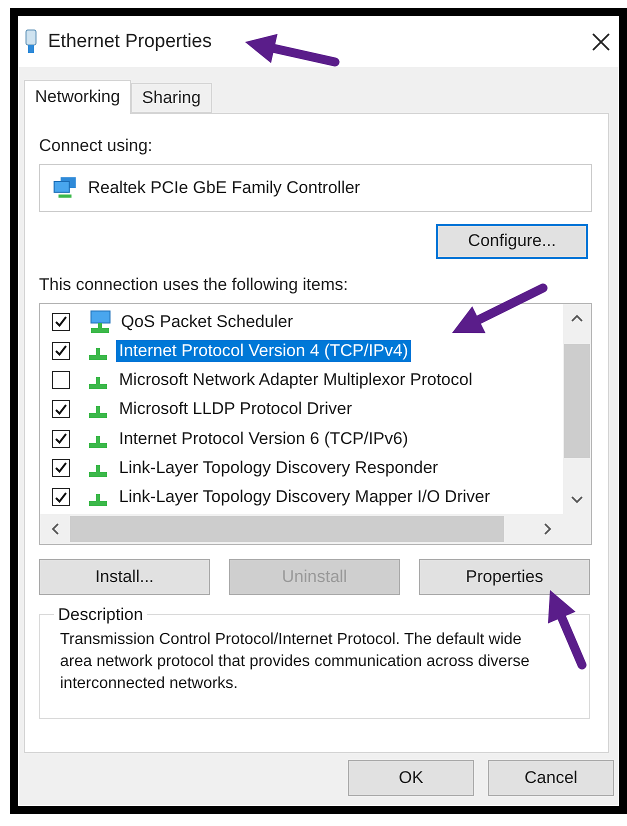 The image size is (627, 826). Describe the element at coordinates (96, 146) in the screenshot. I see `connect-using-label: Connect using:` at that location.